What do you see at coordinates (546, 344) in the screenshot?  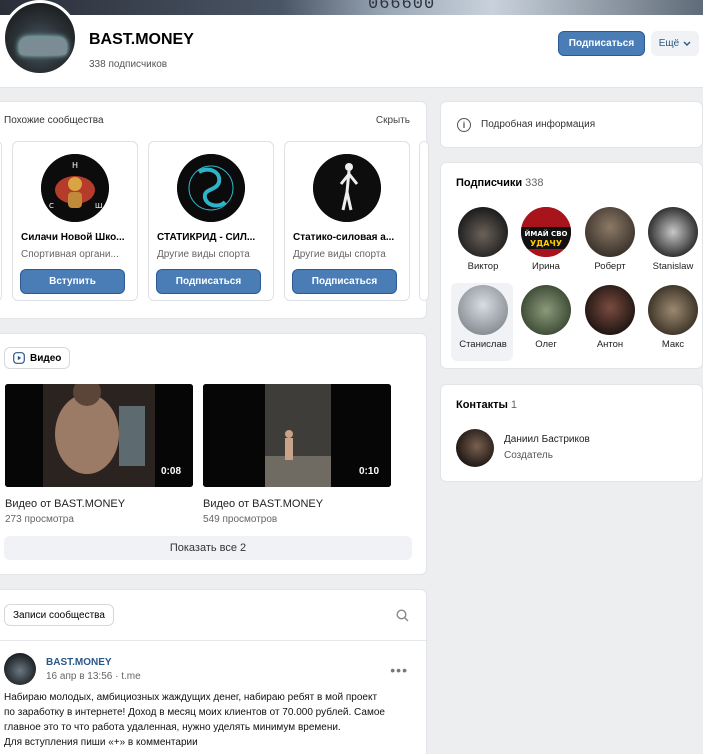 I see `follower-name: Олег` at bounding box center [546, 344].